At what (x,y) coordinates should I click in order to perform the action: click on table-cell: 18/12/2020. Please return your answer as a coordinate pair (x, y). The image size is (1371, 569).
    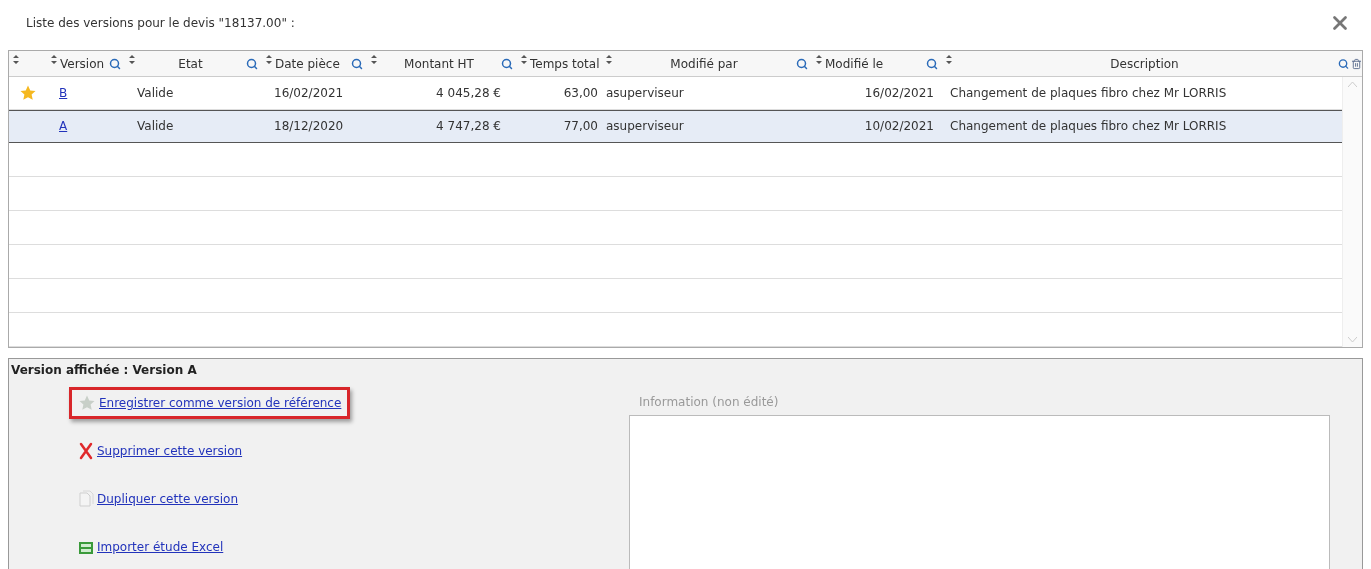
    Looking at the image, I should click on (309, 126).